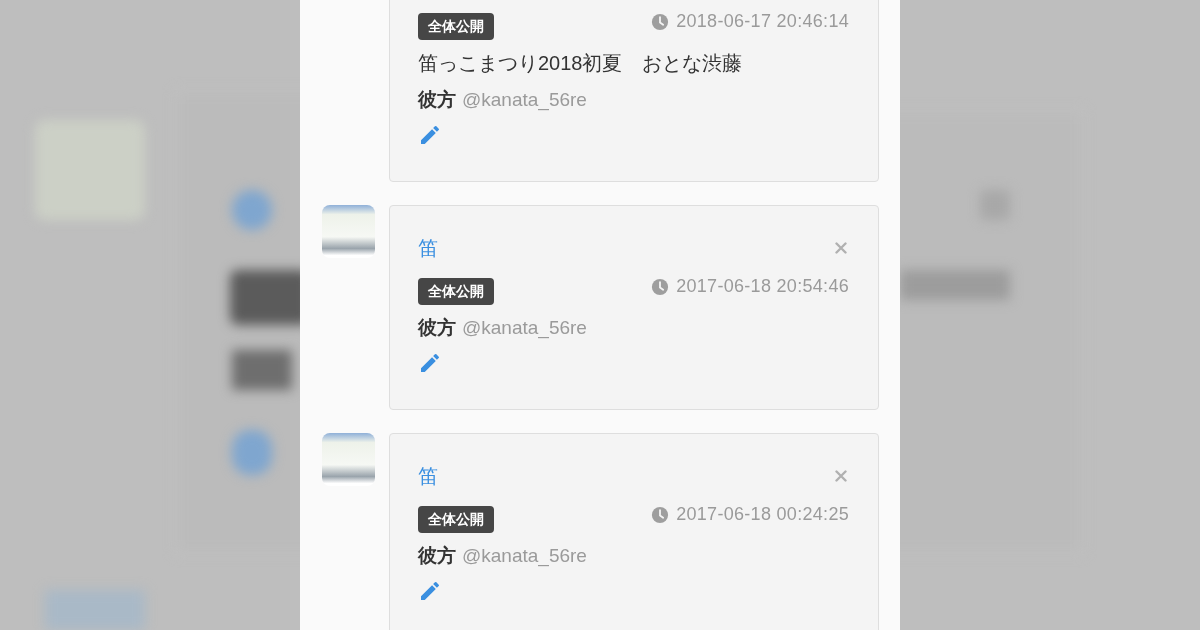 Image resolution: width=1200 pixels, height=630 pixels. I want to click on post-text: 笛っこまつり2018初夏 おとな渋藤, so click(581, 63).